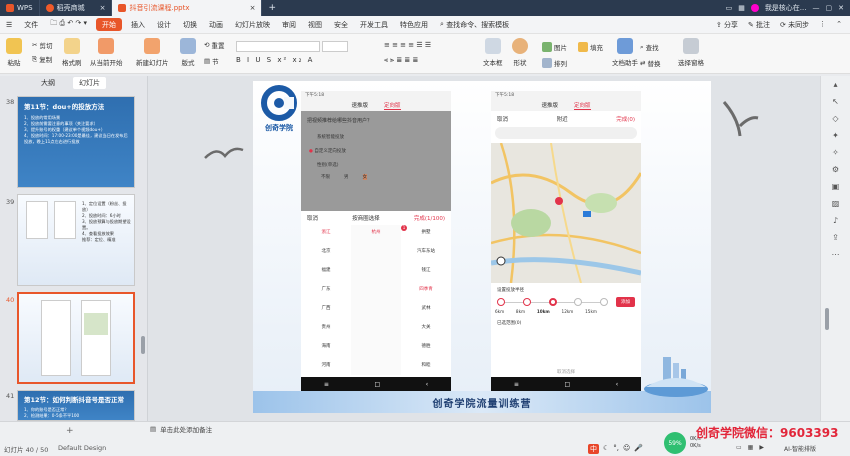 The image size is (850, 456). What do you see at coordinates (326, 289) in the screenshot?
I see `province-item: 广东` at bounding box center [326, 289].